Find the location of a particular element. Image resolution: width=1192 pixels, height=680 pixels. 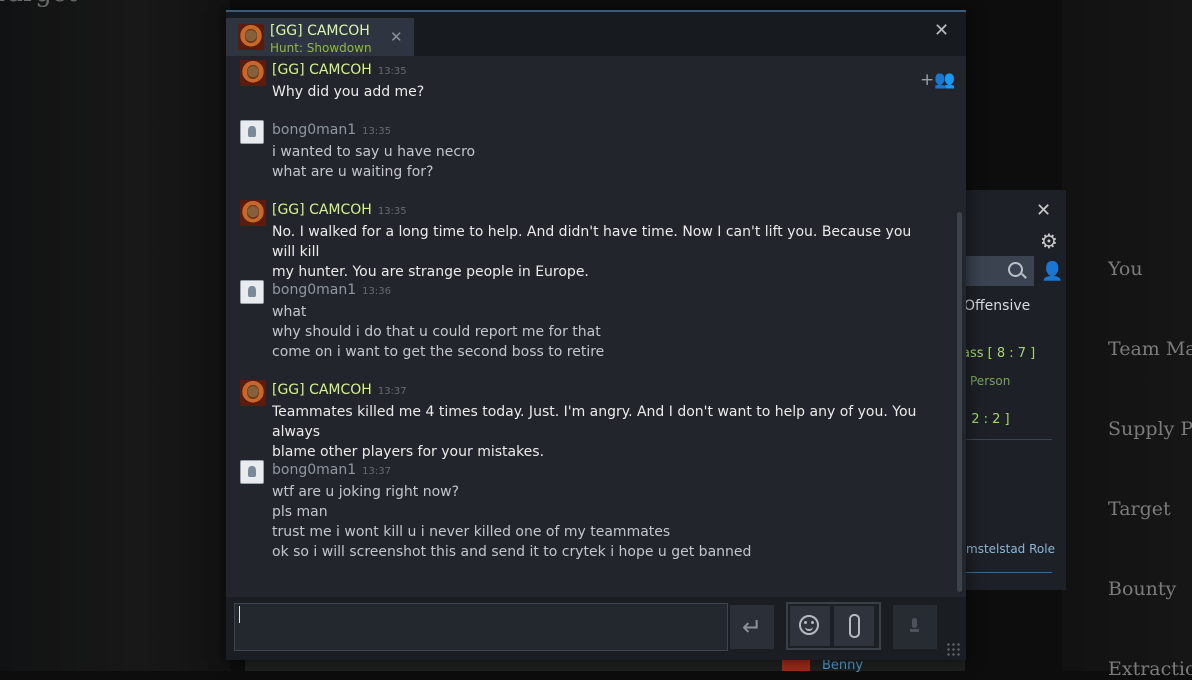

resize-grip is located at coordinates (953, 649).